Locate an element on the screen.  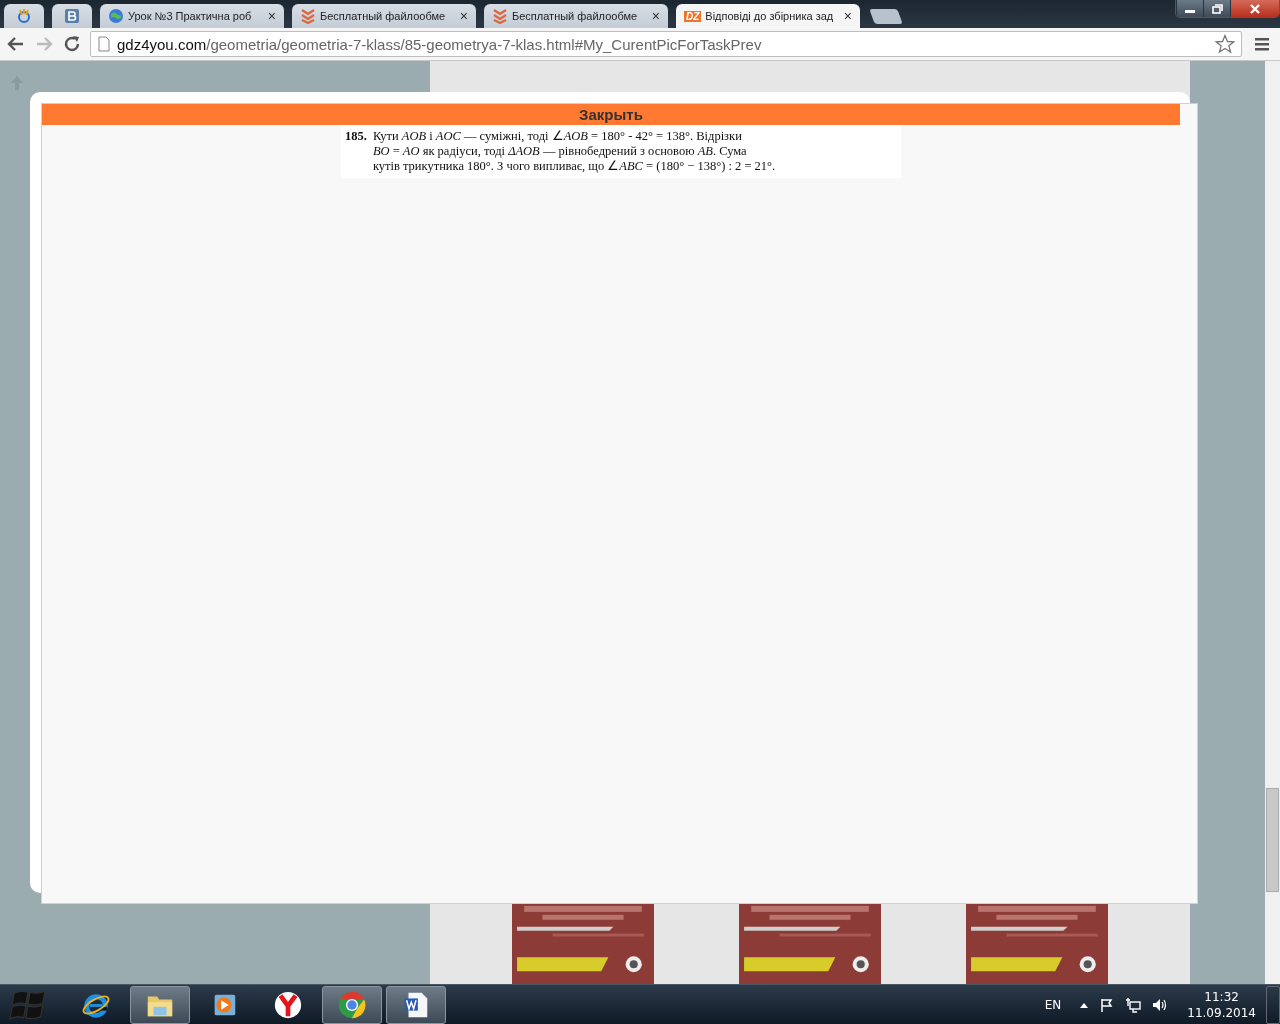
new-tab-button is located at coordinates (886, 16).